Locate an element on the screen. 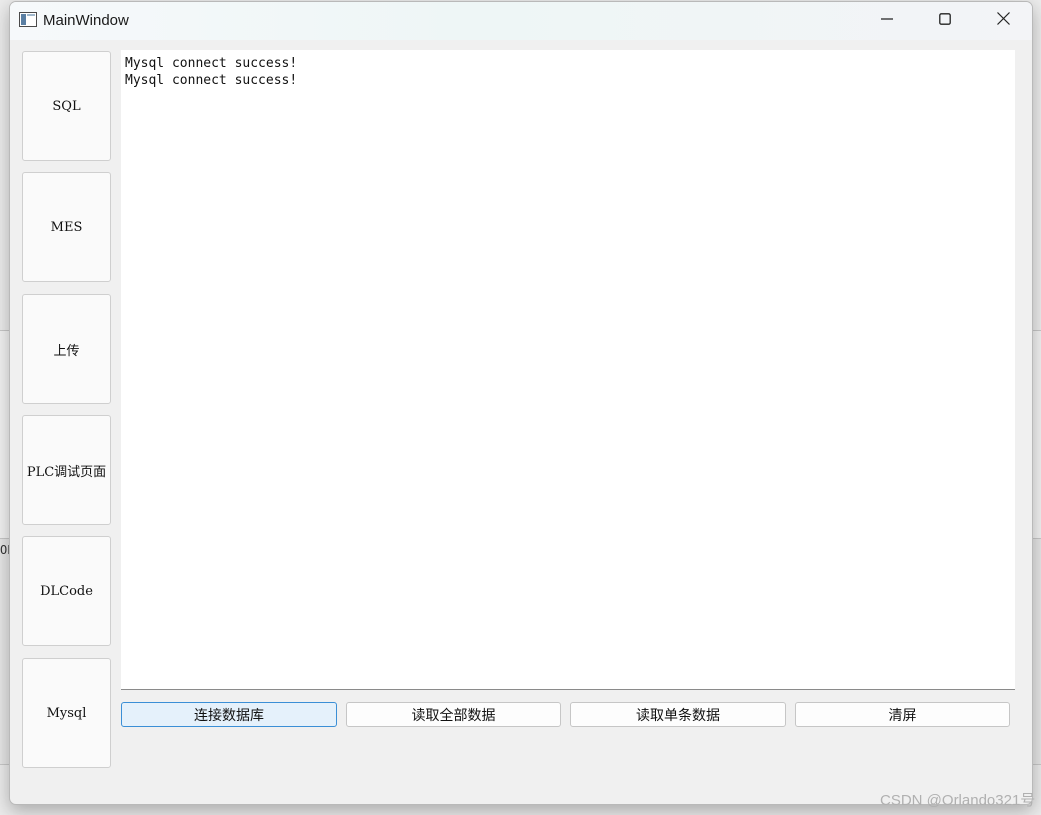 Image resolution: width=1041 pixels, height=815 pixels. window-title: MainWindow is located at coordinates (86, 20).